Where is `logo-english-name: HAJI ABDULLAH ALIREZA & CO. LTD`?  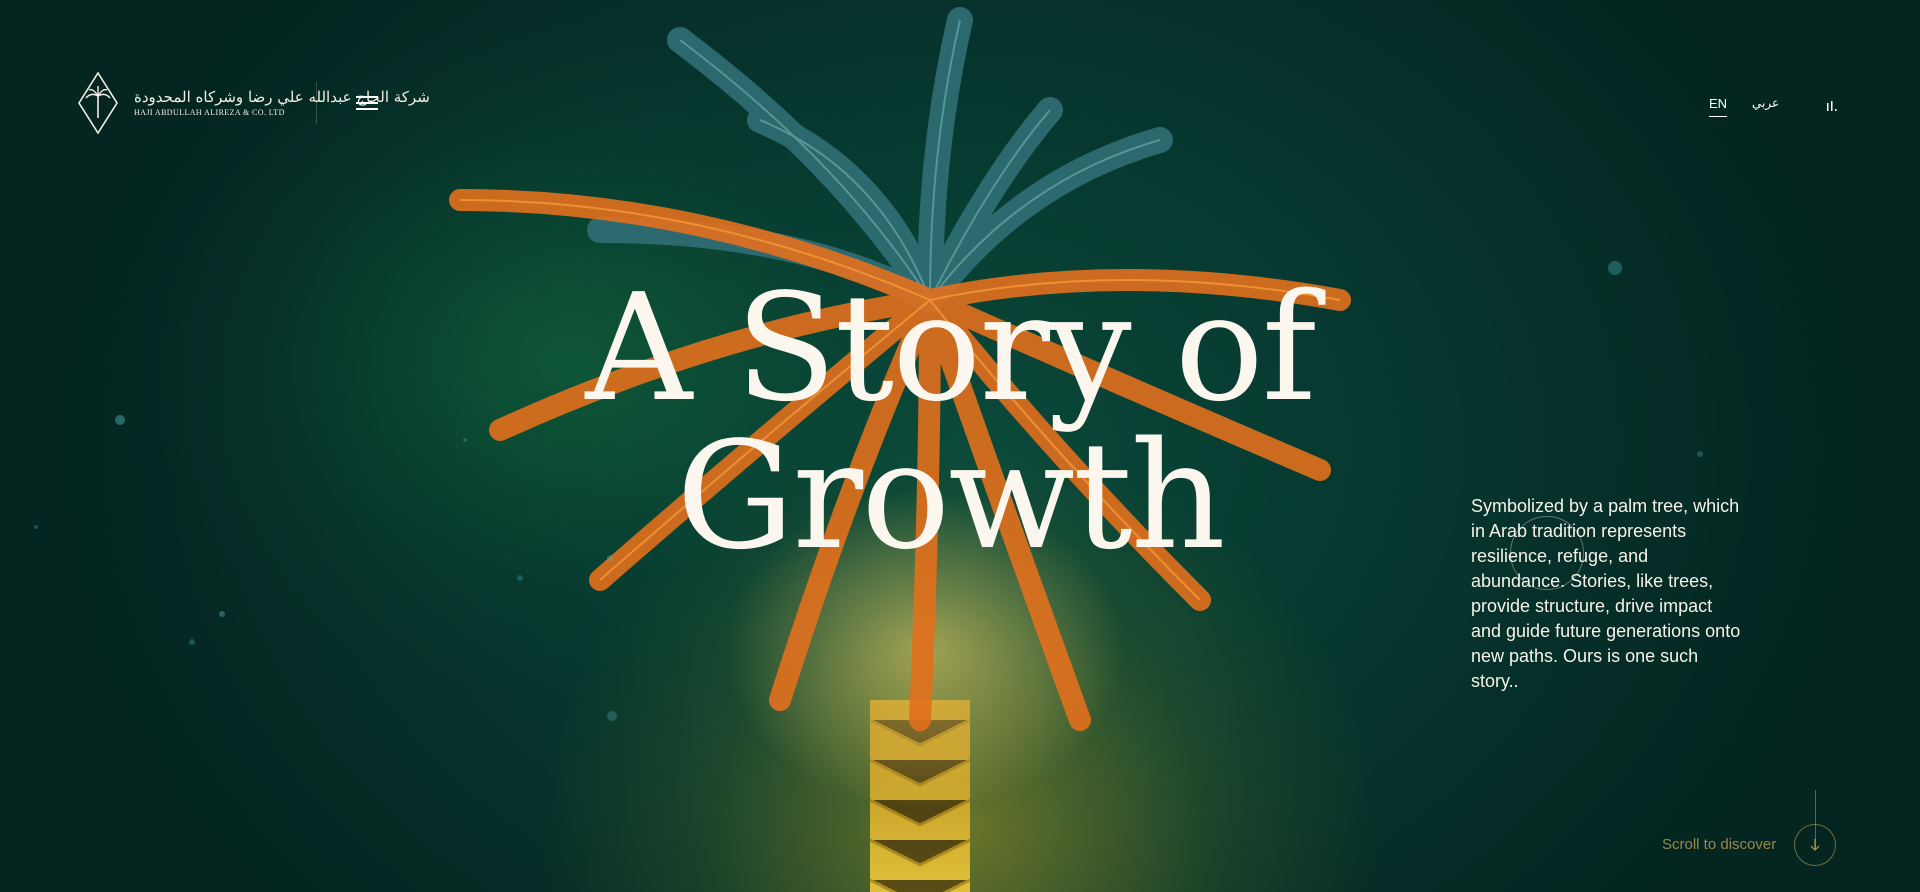 logo-english-name: HAJI ABDULLAH ALIREZA & CO. LTD is located at coordinates (209, 112).